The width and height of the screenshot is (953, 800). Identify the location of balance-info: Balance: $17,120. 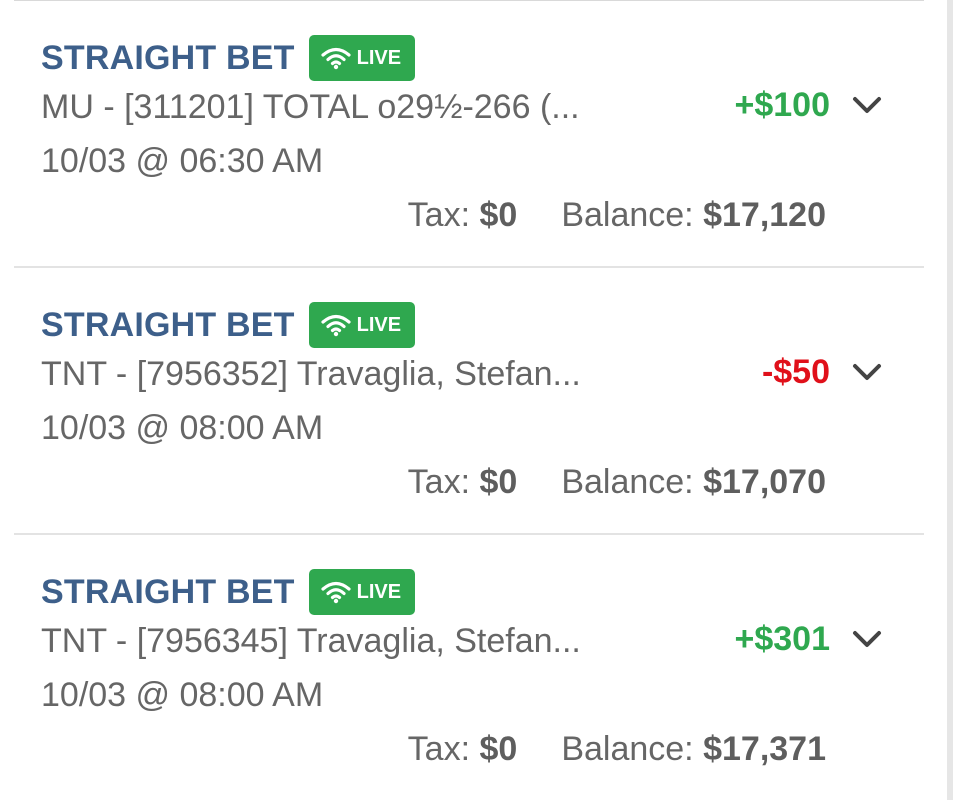
(693, 215).